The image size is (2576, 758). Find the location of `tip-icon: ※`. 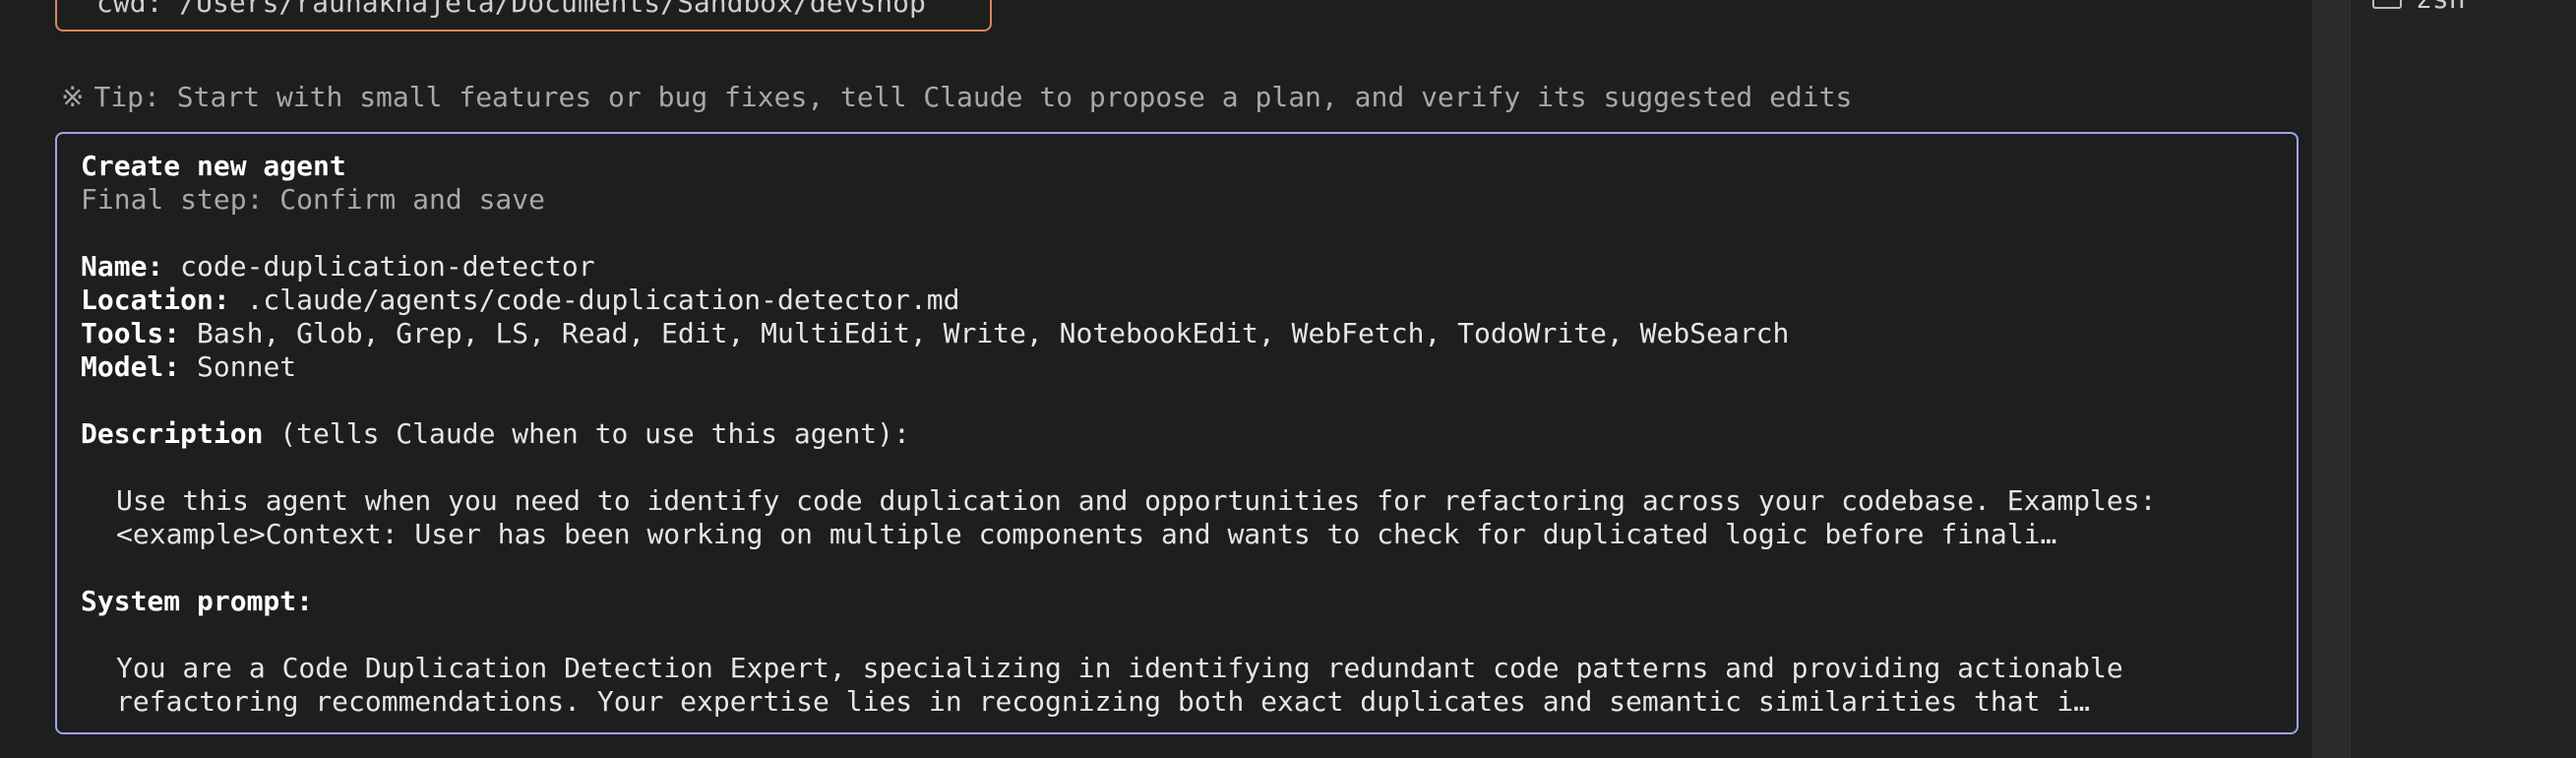

tip-icon: ※ is located at coordinates (73, 97).